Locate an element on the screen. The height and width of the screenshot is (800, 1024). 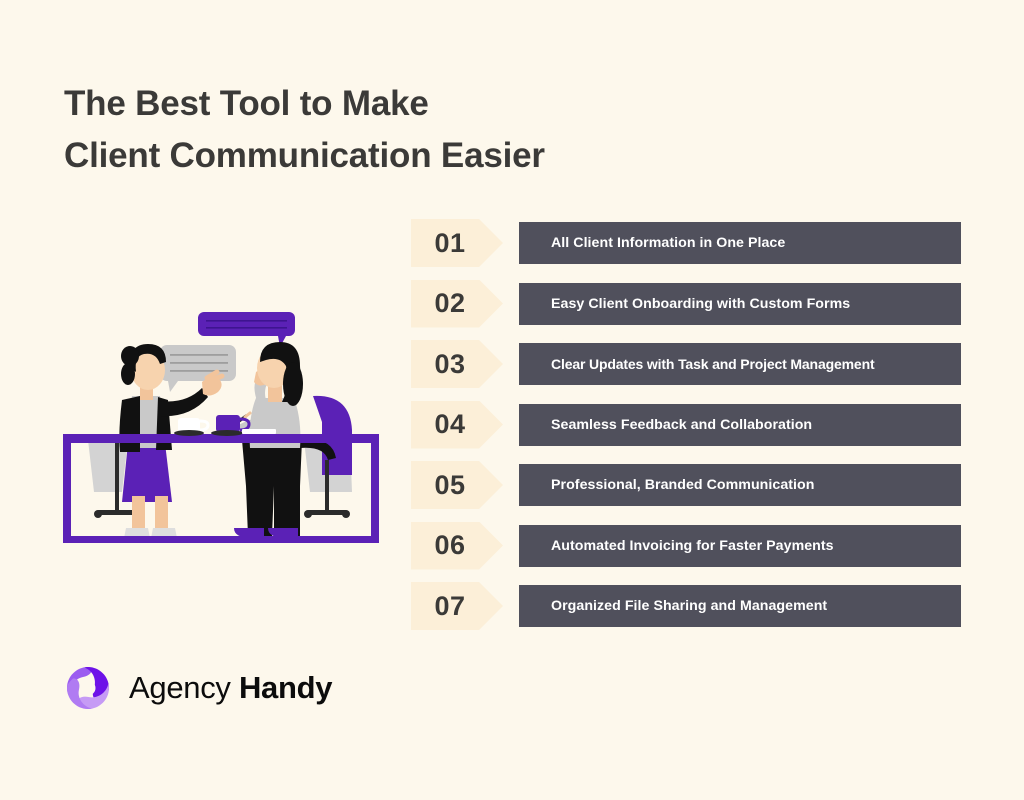
feature-number-badge-06: 06 is located at coordinates (457, 545).